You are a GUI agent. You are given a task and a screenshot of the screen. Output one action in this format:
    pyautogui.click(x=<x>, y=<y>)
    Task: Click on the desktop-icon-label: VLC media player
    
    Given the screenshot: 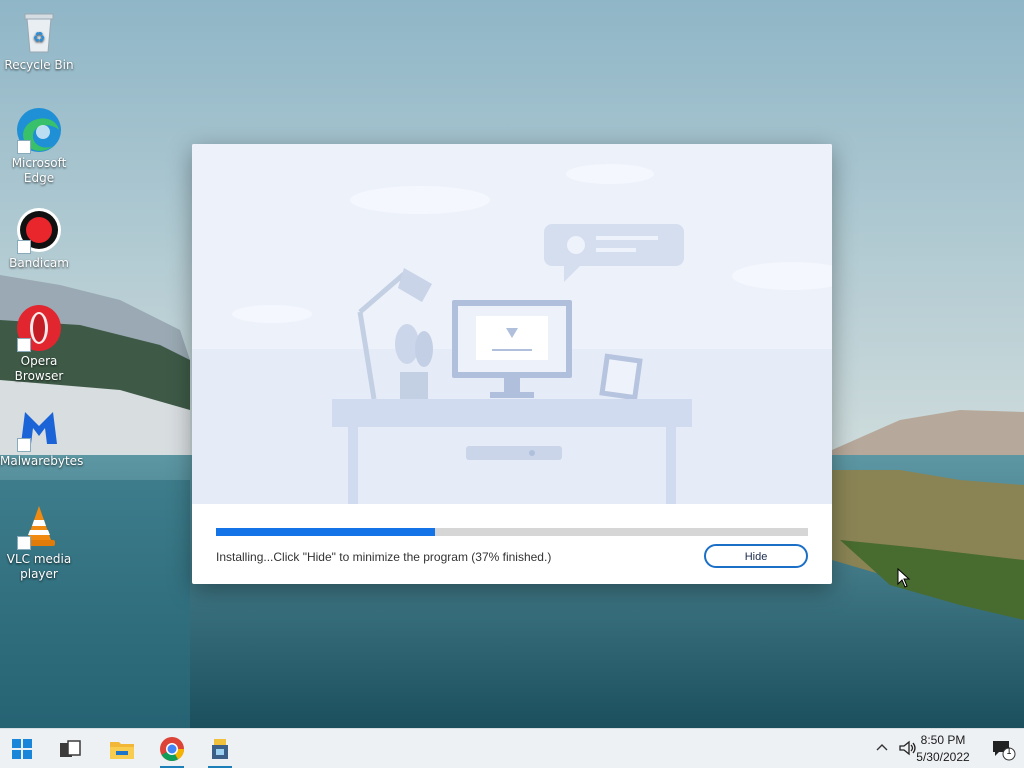 What is the action you would take?
    pyautogui.click(x=39, y=566)
    